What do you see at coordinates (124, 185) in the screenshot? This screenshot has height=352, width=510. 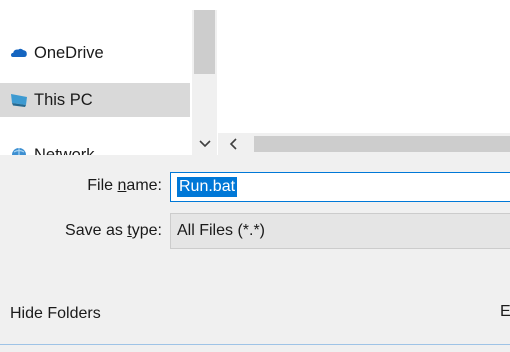 I see `file-name-label: File name:` at bounding box center [124, 185].